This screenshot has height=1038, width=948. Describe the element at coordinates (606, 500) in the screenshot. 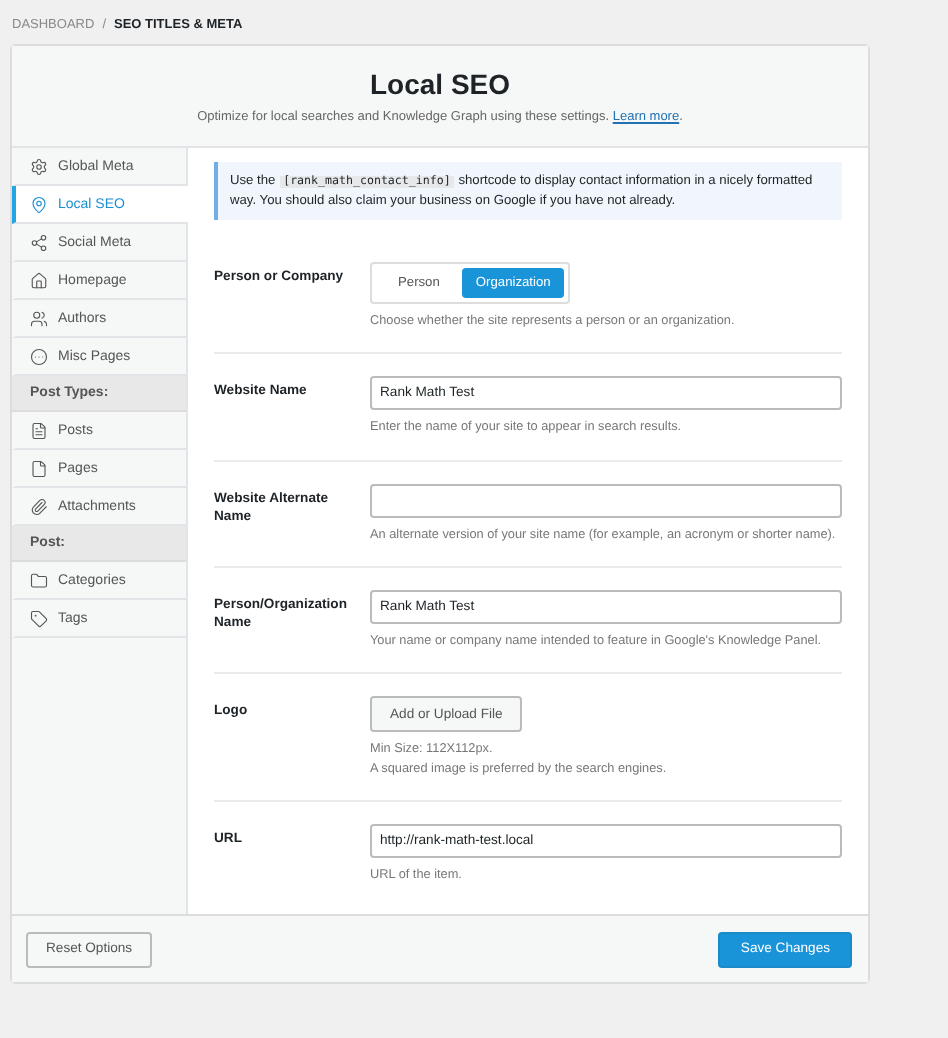

I see `text-field` at that location.